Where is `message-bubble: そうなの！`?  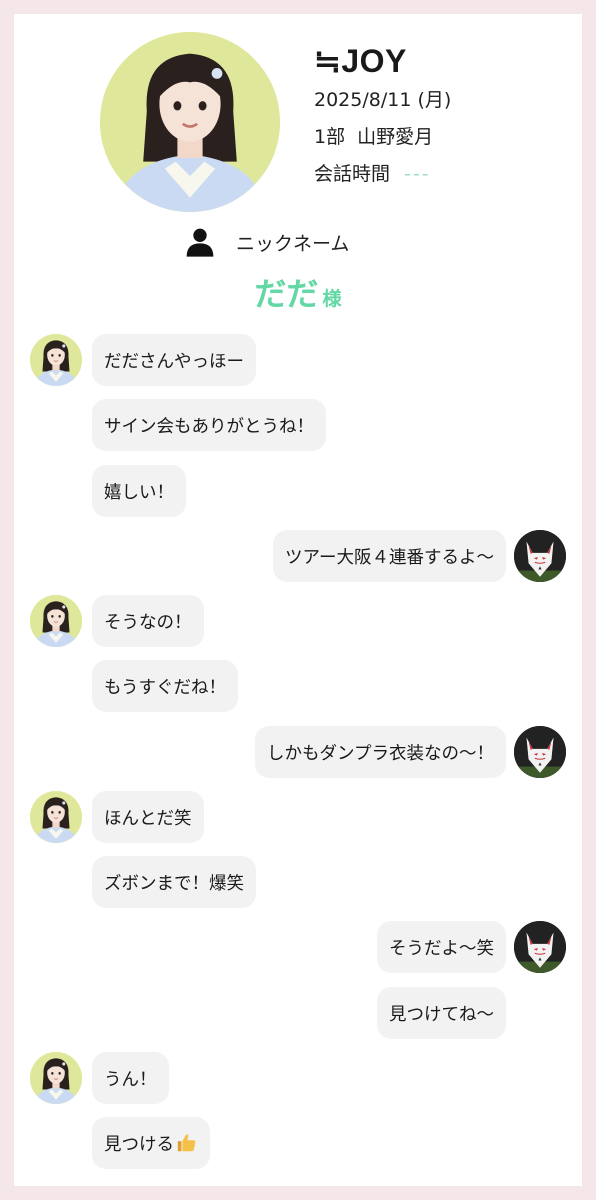 message-bubble: そうなの！ is located at coordinates (148, 621).